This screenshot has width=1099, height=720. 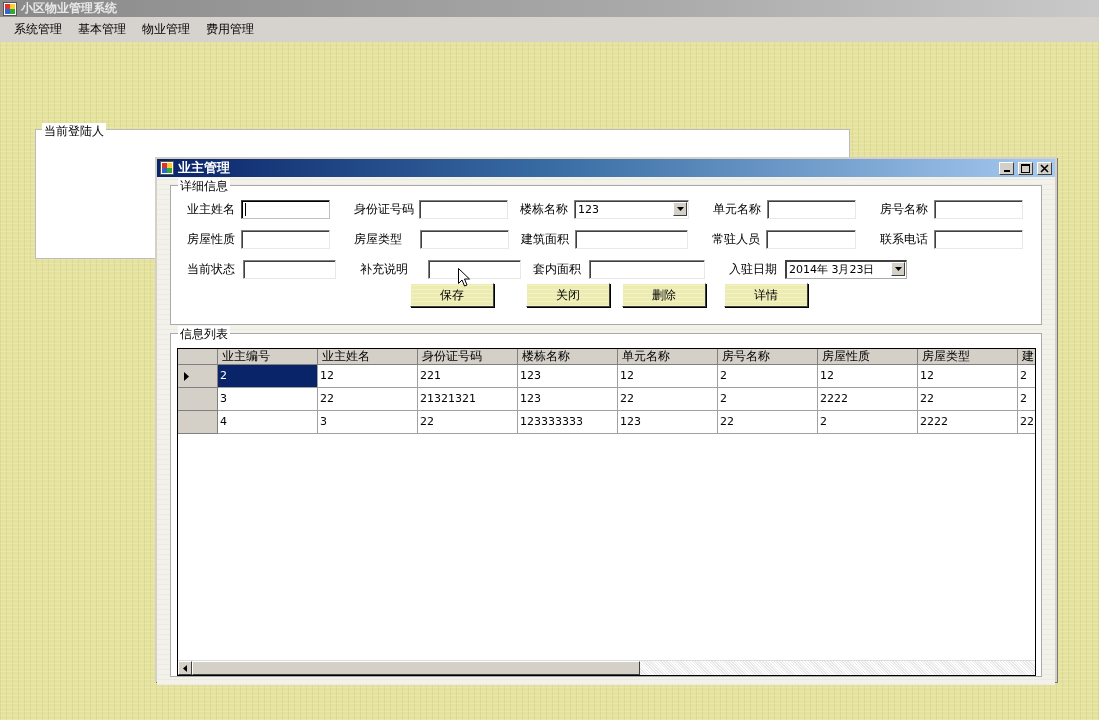 What do you see at coordinates (185, 668) in the screenshot?
I see `scroll-left-icon` at bounding box center [185, 668].